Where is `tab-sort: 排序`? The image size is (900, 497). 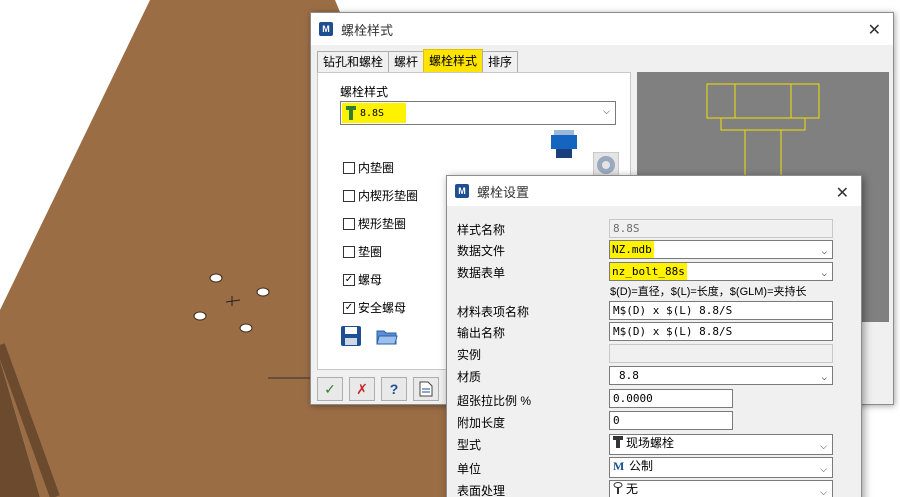 tab-sort: 排序 is located at coordinates (500, 62).